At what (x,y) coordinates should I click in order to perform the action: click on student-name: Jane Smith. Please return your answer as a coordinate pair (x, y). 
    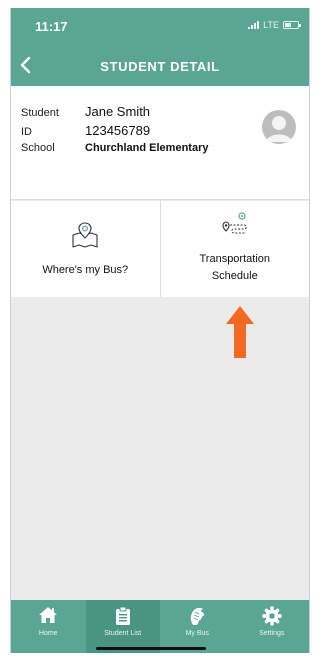
    Looking at the image, I should click on (118, 111).